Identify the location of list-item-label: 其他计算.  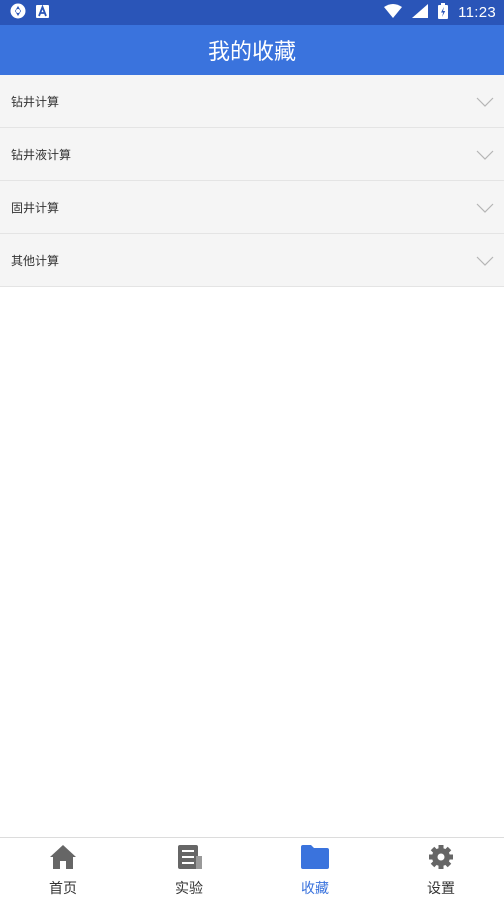
(35, 260).